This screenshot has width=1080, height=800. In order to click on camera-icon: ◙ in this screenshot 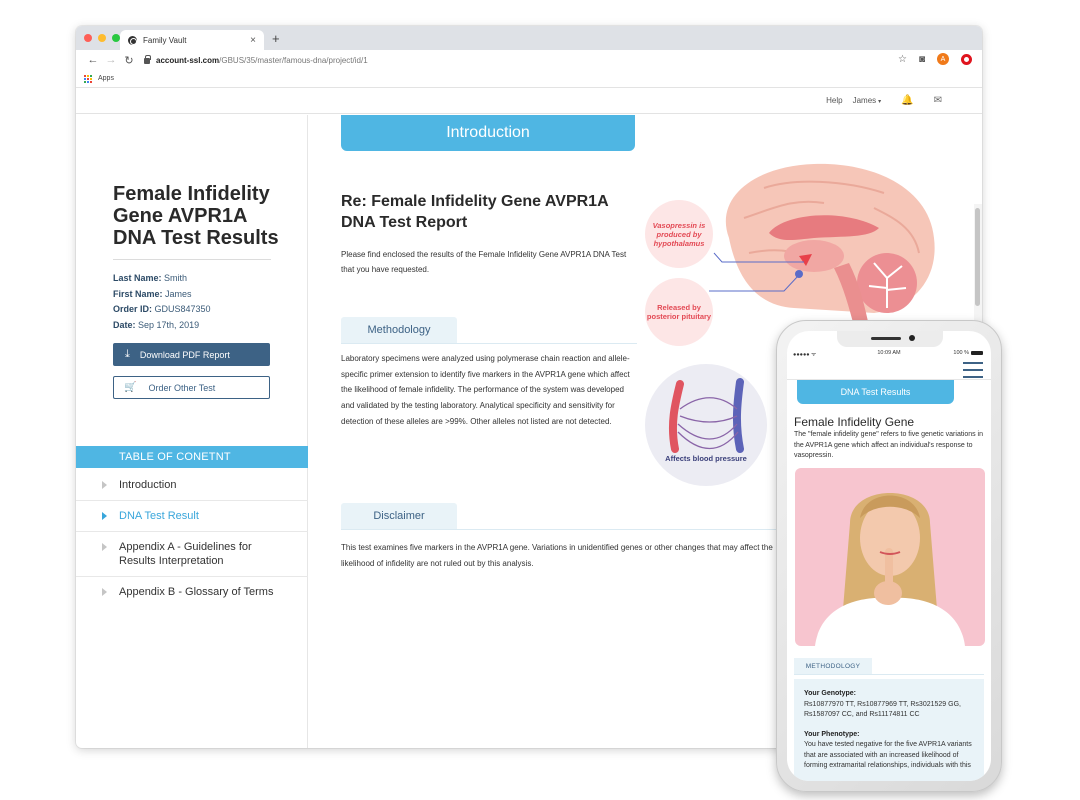, I will do `click(922, 59)`.